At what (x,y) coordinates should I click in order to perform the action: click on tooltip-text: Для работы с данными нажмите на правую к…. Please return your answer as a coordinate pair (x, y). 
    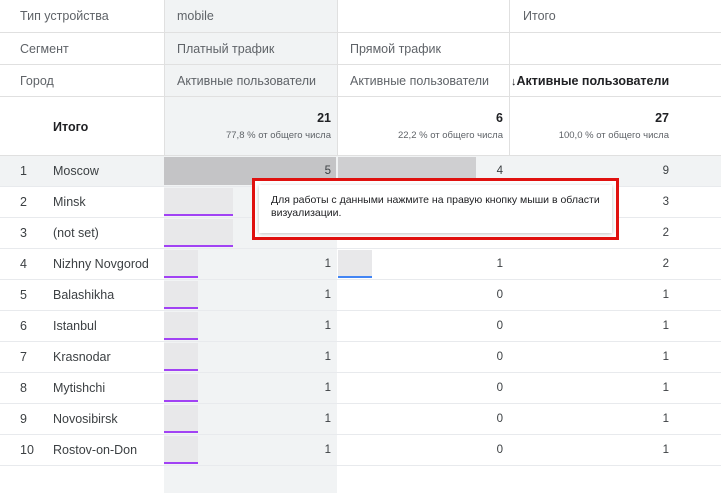
    Looking at the image, I should click on (435, 209).